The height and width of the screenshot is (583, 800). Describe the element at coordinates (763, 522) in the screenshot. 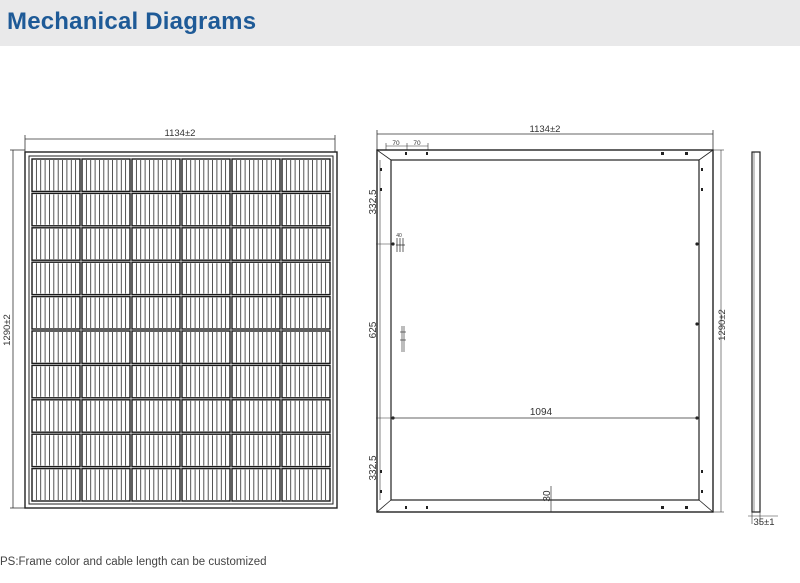

I see `thickness-label: 35±1` at that location.